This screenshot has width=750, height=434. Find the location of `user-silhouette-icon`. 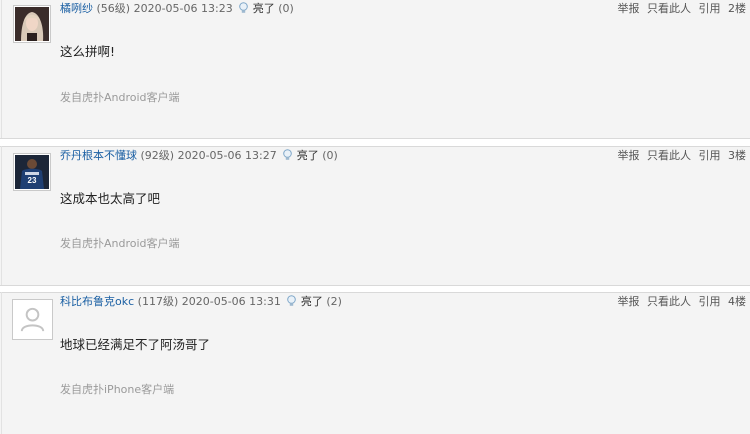

user-silhouette-icon is located at coordinates (32, 319).